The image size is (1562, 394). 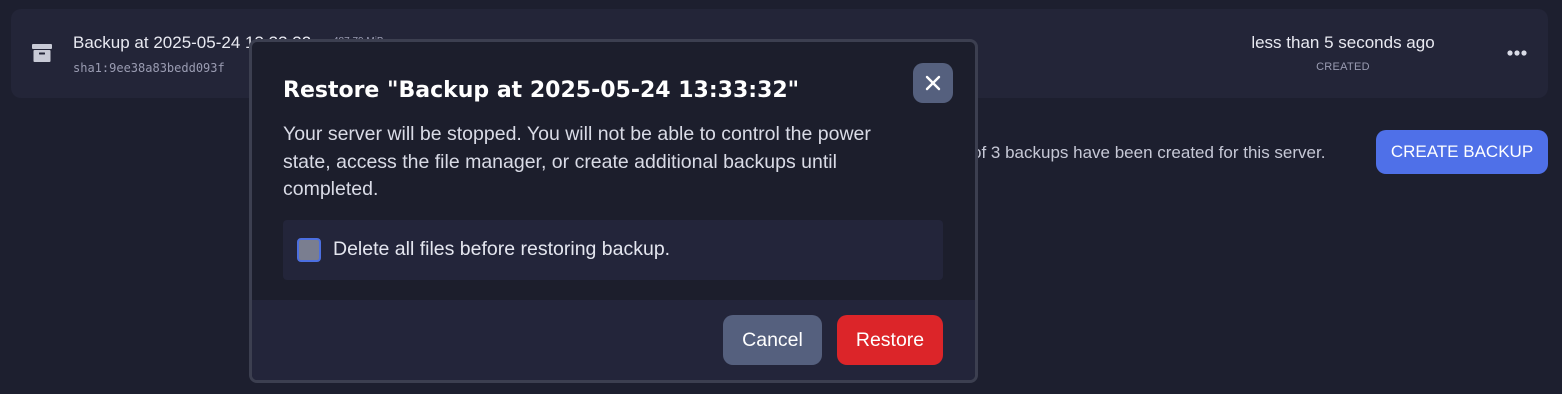 I want to click on restore-button: Restore, so click(x=890, y=340).